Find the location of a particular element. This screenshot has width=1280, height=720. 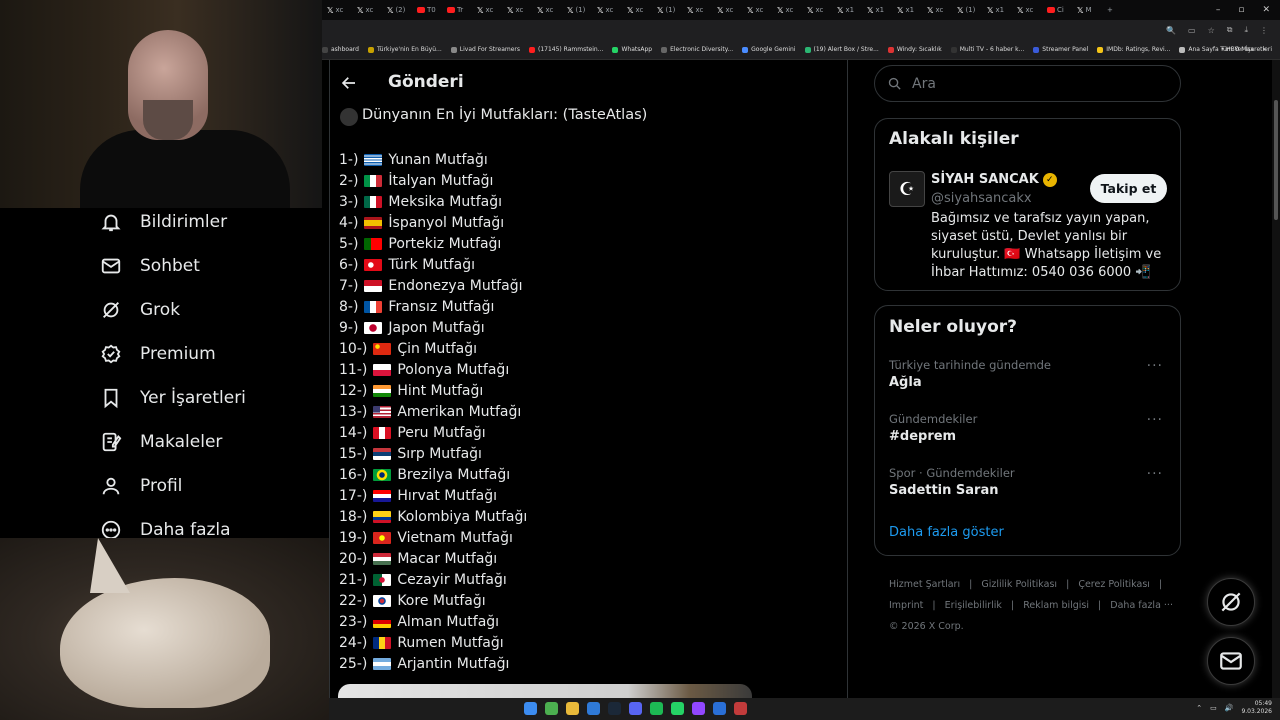

sidebar-item-grok: Grok is located at coordinates (140, 310).